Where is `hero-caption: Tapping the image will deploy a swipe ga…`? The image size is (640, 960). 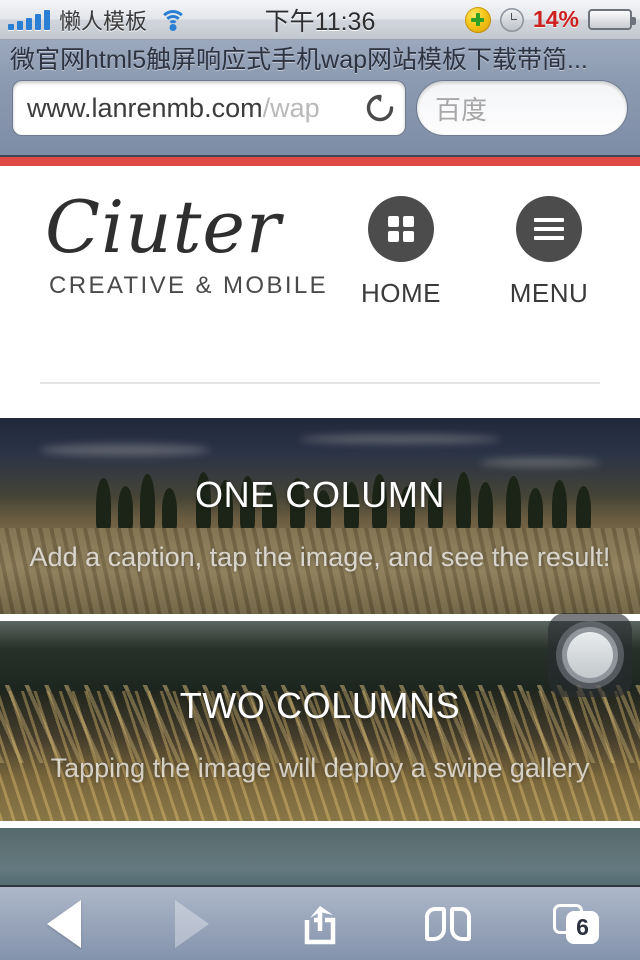 hero-caption: Tapping the image will deploy a swipe ga… is located at coordinates (320, 768).